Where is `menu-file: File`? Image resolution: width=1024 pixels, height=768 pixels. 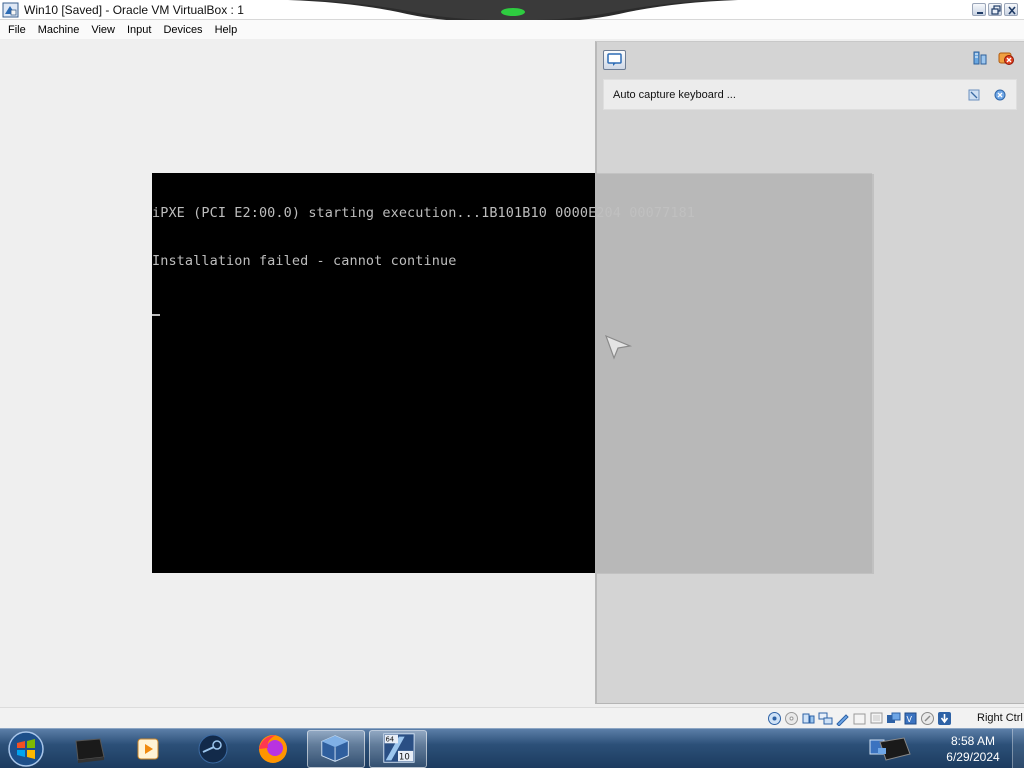
menu-file: File is located at coordinates (17, 30).